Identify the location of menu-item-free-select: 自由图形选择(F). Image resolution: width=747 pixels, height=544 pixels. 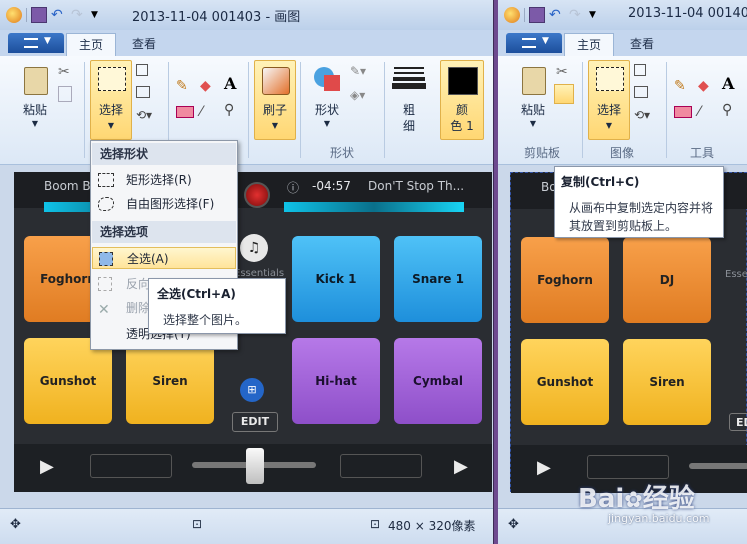
(164, 204).